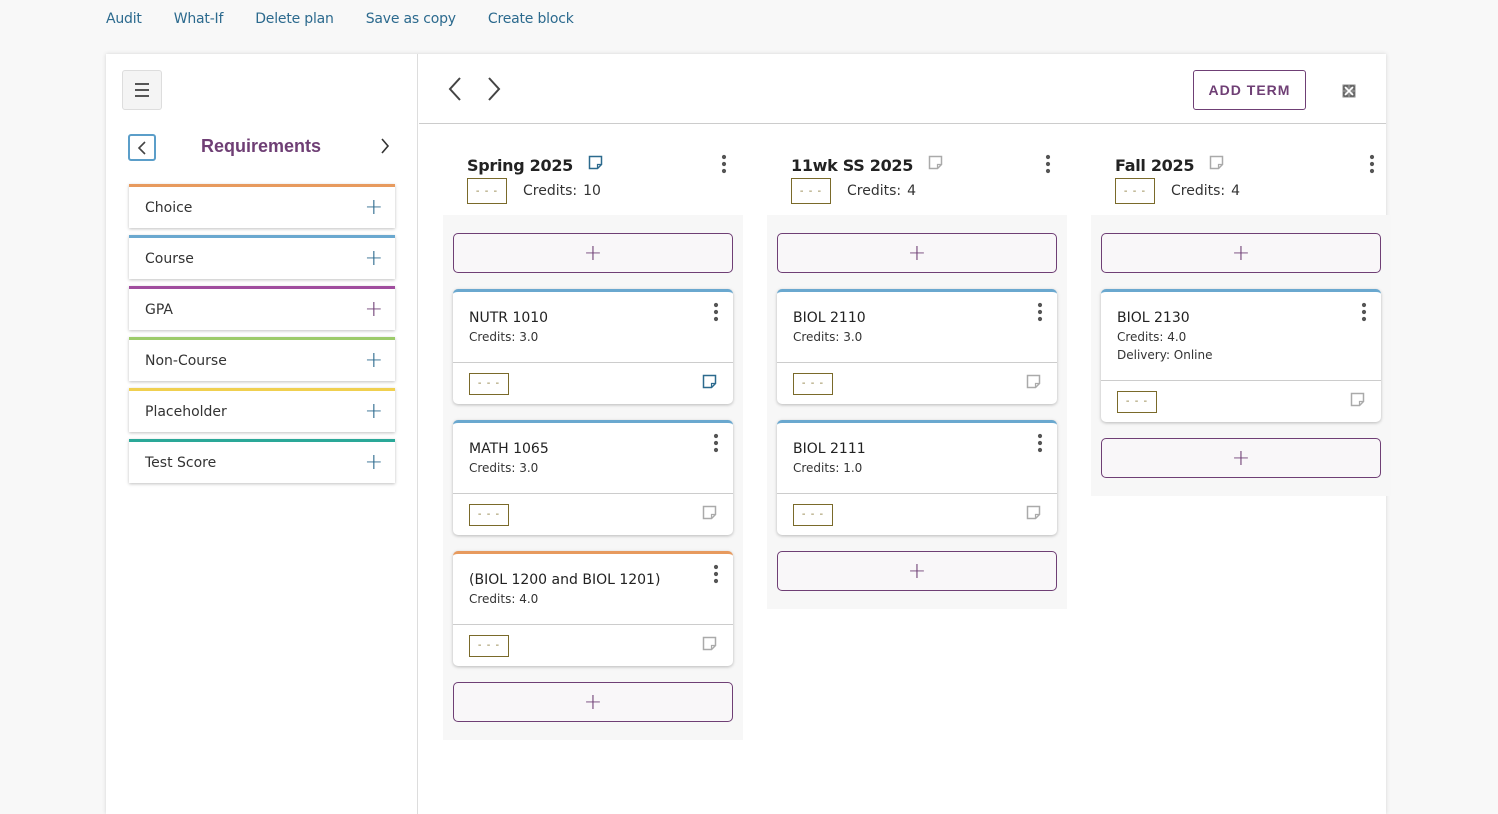  What do you see at coordinates (829, 318) in the screenshot?
I see `course-name: BIOL 2110` at bounding box center [829, 318].